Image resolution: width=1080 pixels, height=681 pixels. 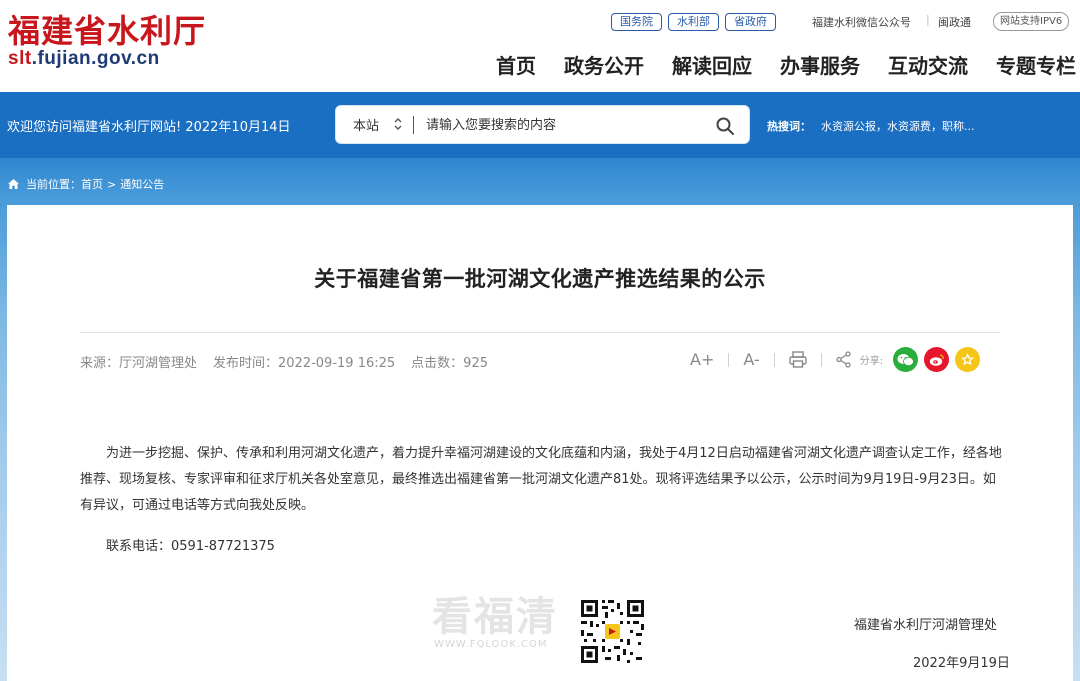 What do you see at coordinates (820, 64) in the screenshot?
I see `nav-services: 办事服务` at bounding box center [820, 64].